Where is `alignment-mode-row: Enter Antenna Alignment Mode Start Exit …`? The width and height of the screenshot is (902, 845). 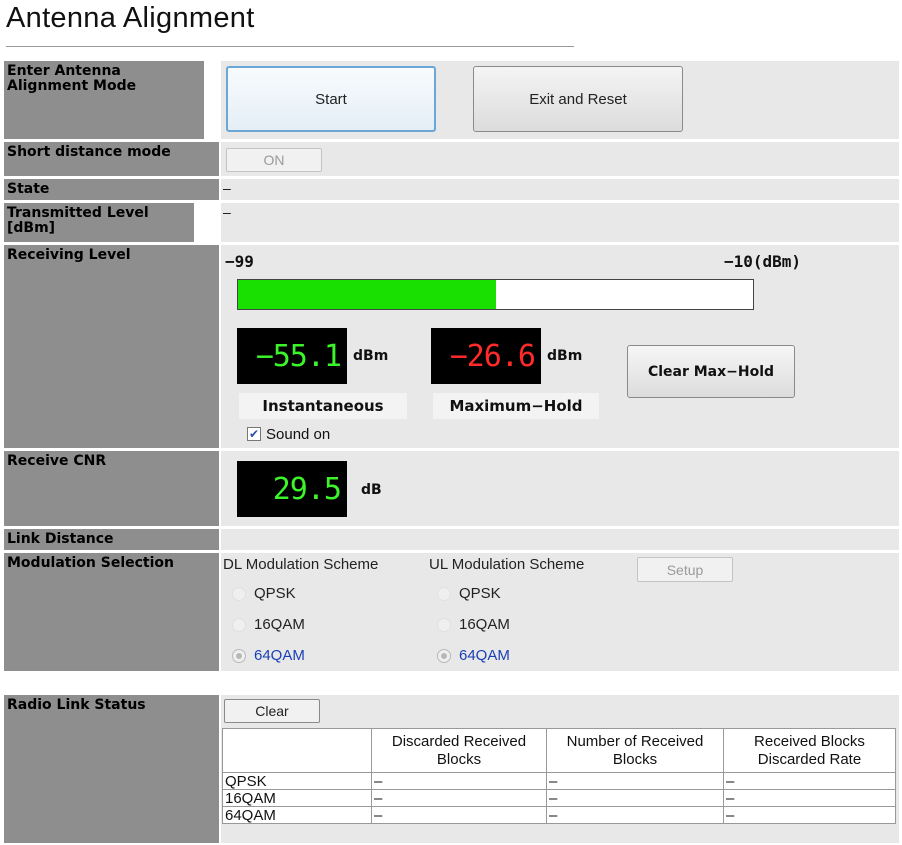 alignment-mode-row: Enter Antenna Alignment Mode Start Exit … is located at coordinates (451, 100).